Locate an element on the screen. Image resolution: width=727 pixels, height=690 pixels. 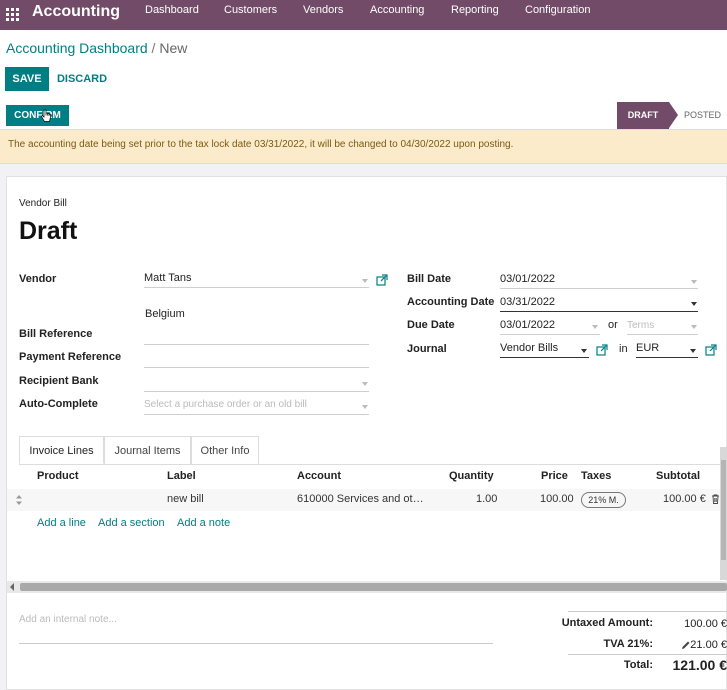
bill-reference-input is located at coordinates (256, 336).